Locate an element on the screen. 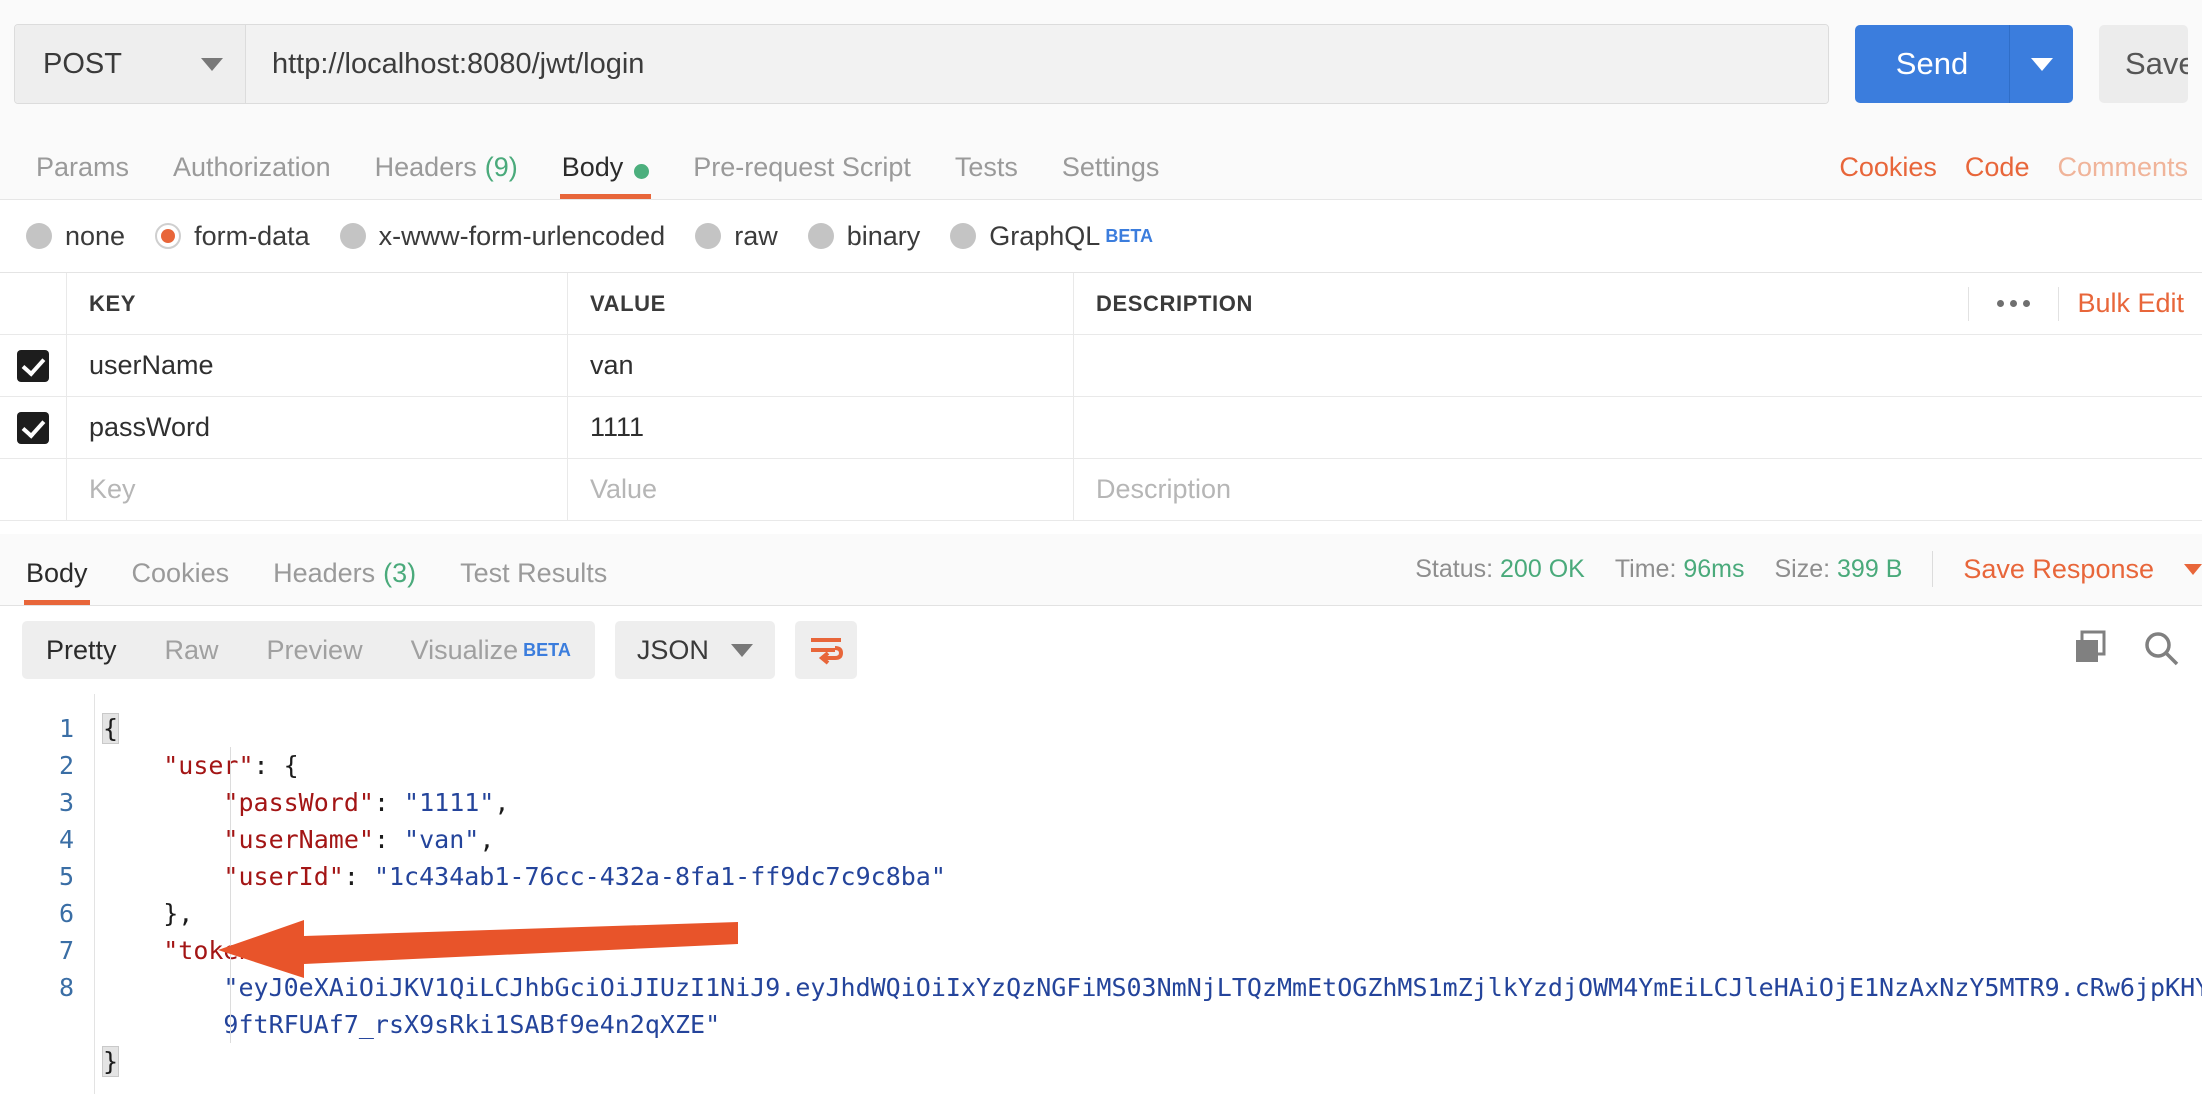 Image resolution: width=2202 pixels, height=1094 pixels. code-token: "userName" is located at coordinates (298, 839).